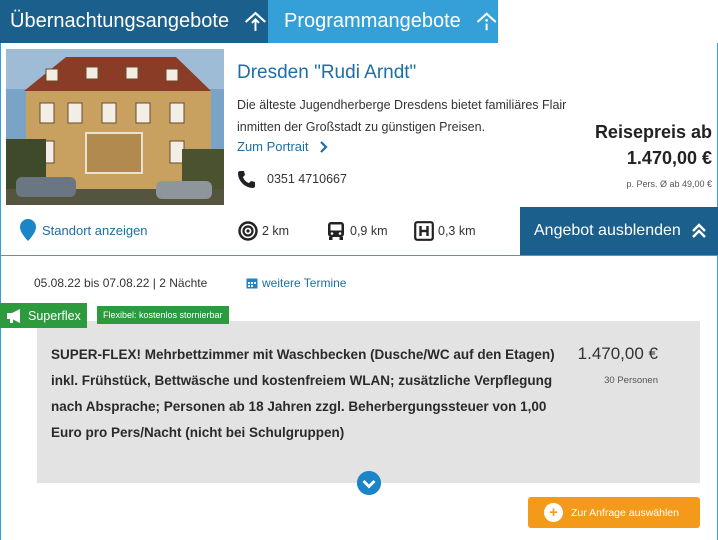 The height and width of the screenshot is (540, 718). I want to click on flexible-cancellation-badge: Flexibel: kostenlos stornierbar, so click(163, 315).